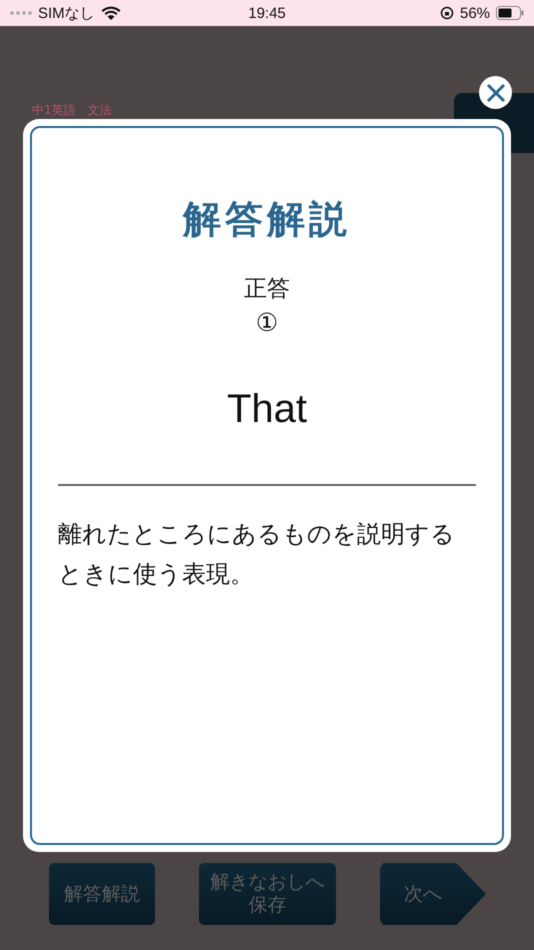 This screenshot has width=534, height=950. I want to click on action-button: 解答解説, so click(102, 894).